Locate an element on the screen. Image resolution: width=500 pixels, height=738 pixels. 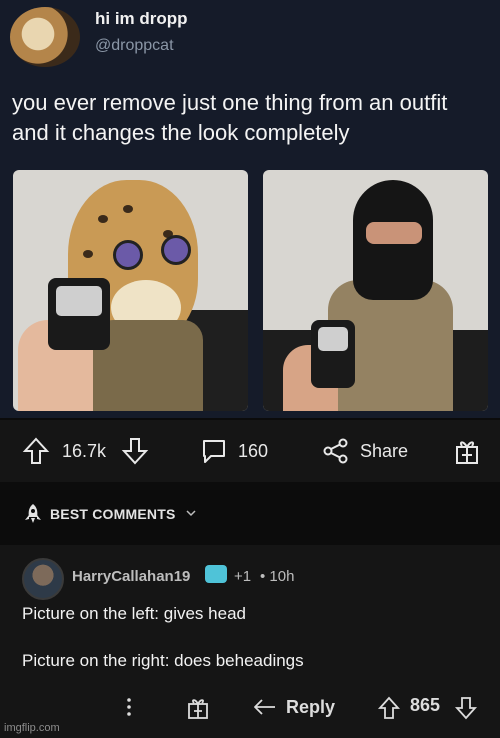
comment-downvote-button is located at coordinates (466, 708).